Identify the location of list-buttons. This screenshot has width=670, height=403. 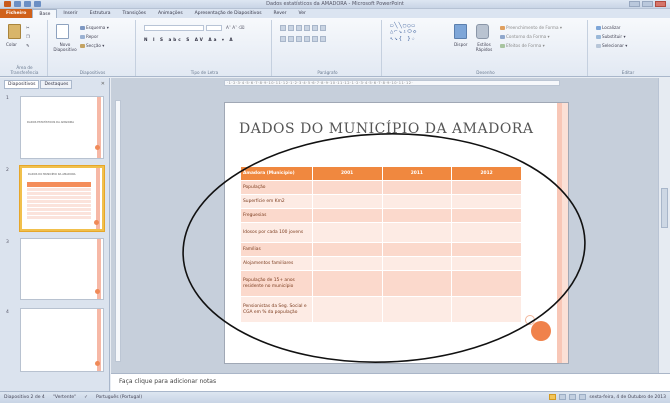
(303, 28).